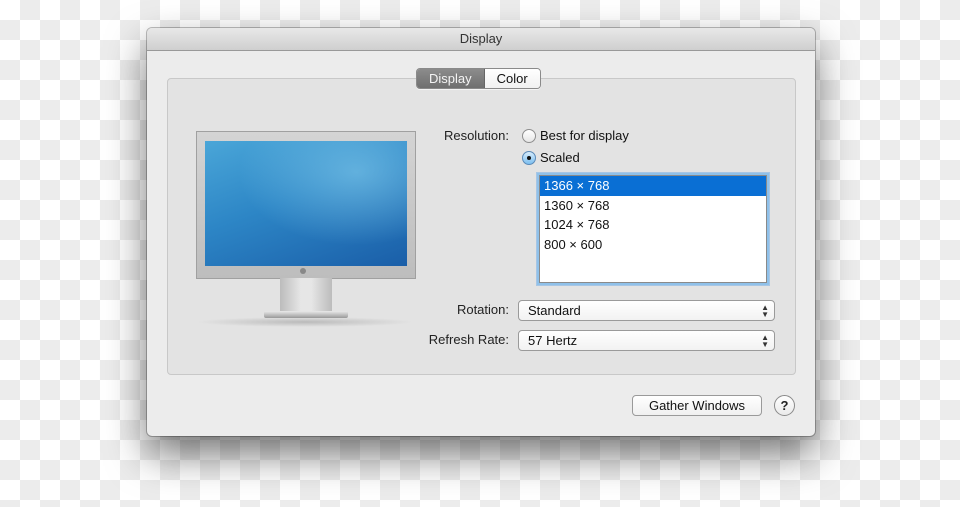 The height and width of the screenshot is (507, 960). What do you see at coordinates (697, 405) in the screenshot?
I see `gather-windows-button: Gather Windows` at bounding box center [697, 405].